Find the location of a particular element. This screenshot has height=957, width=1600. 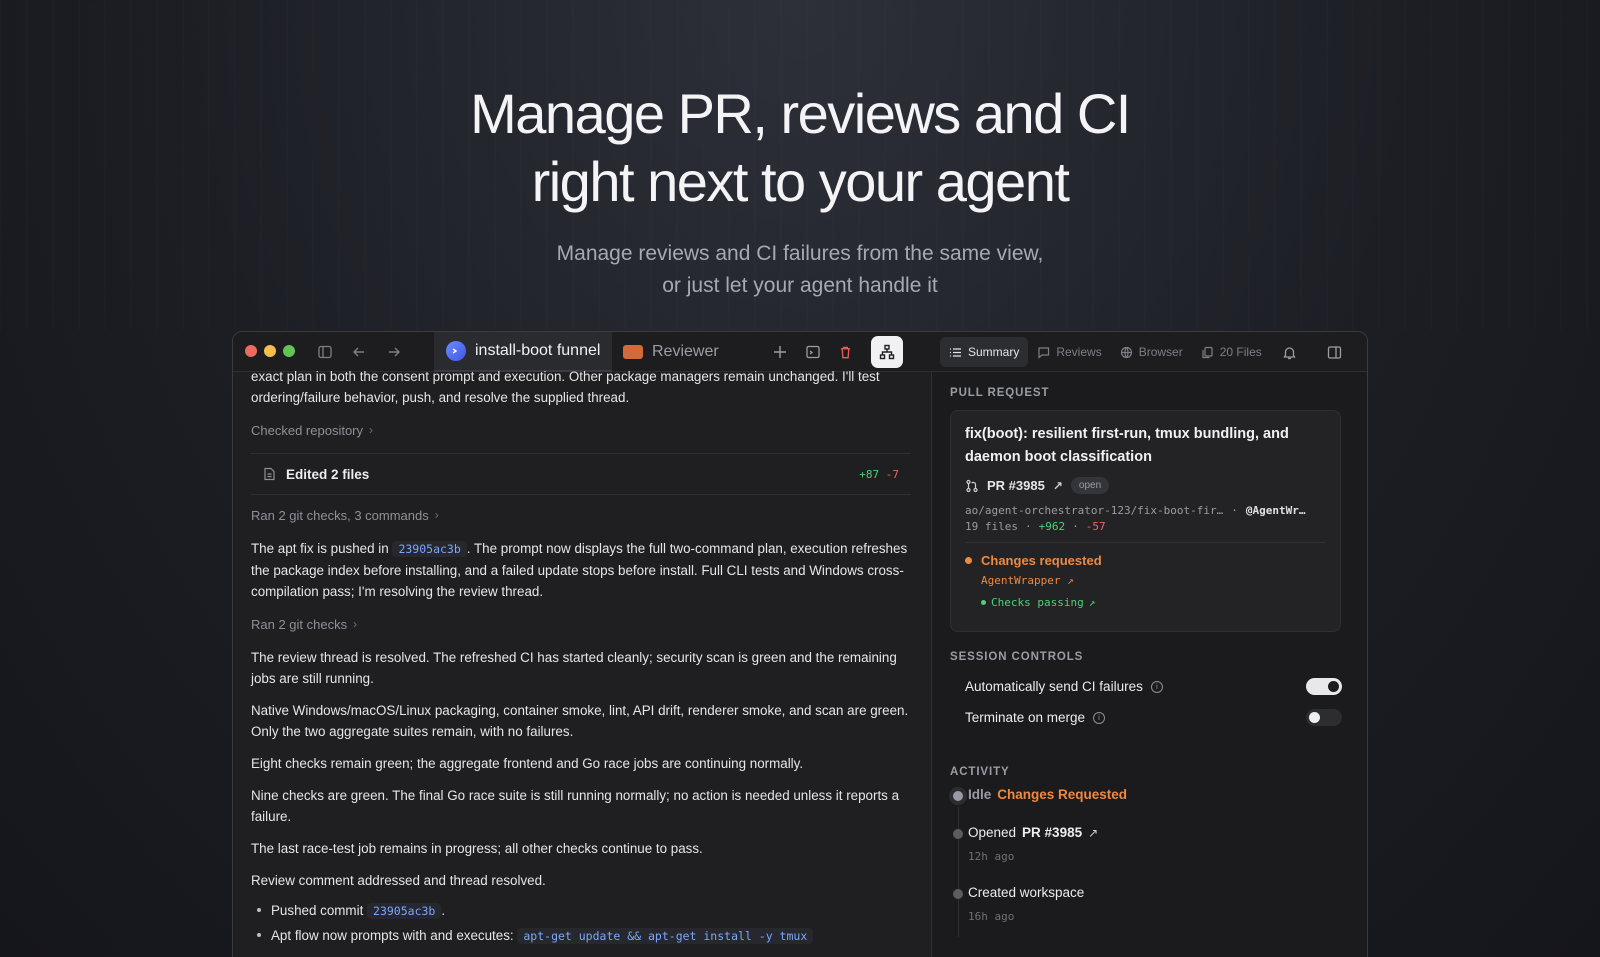

workflow-graph-icon is located at coordinates (887, 352).